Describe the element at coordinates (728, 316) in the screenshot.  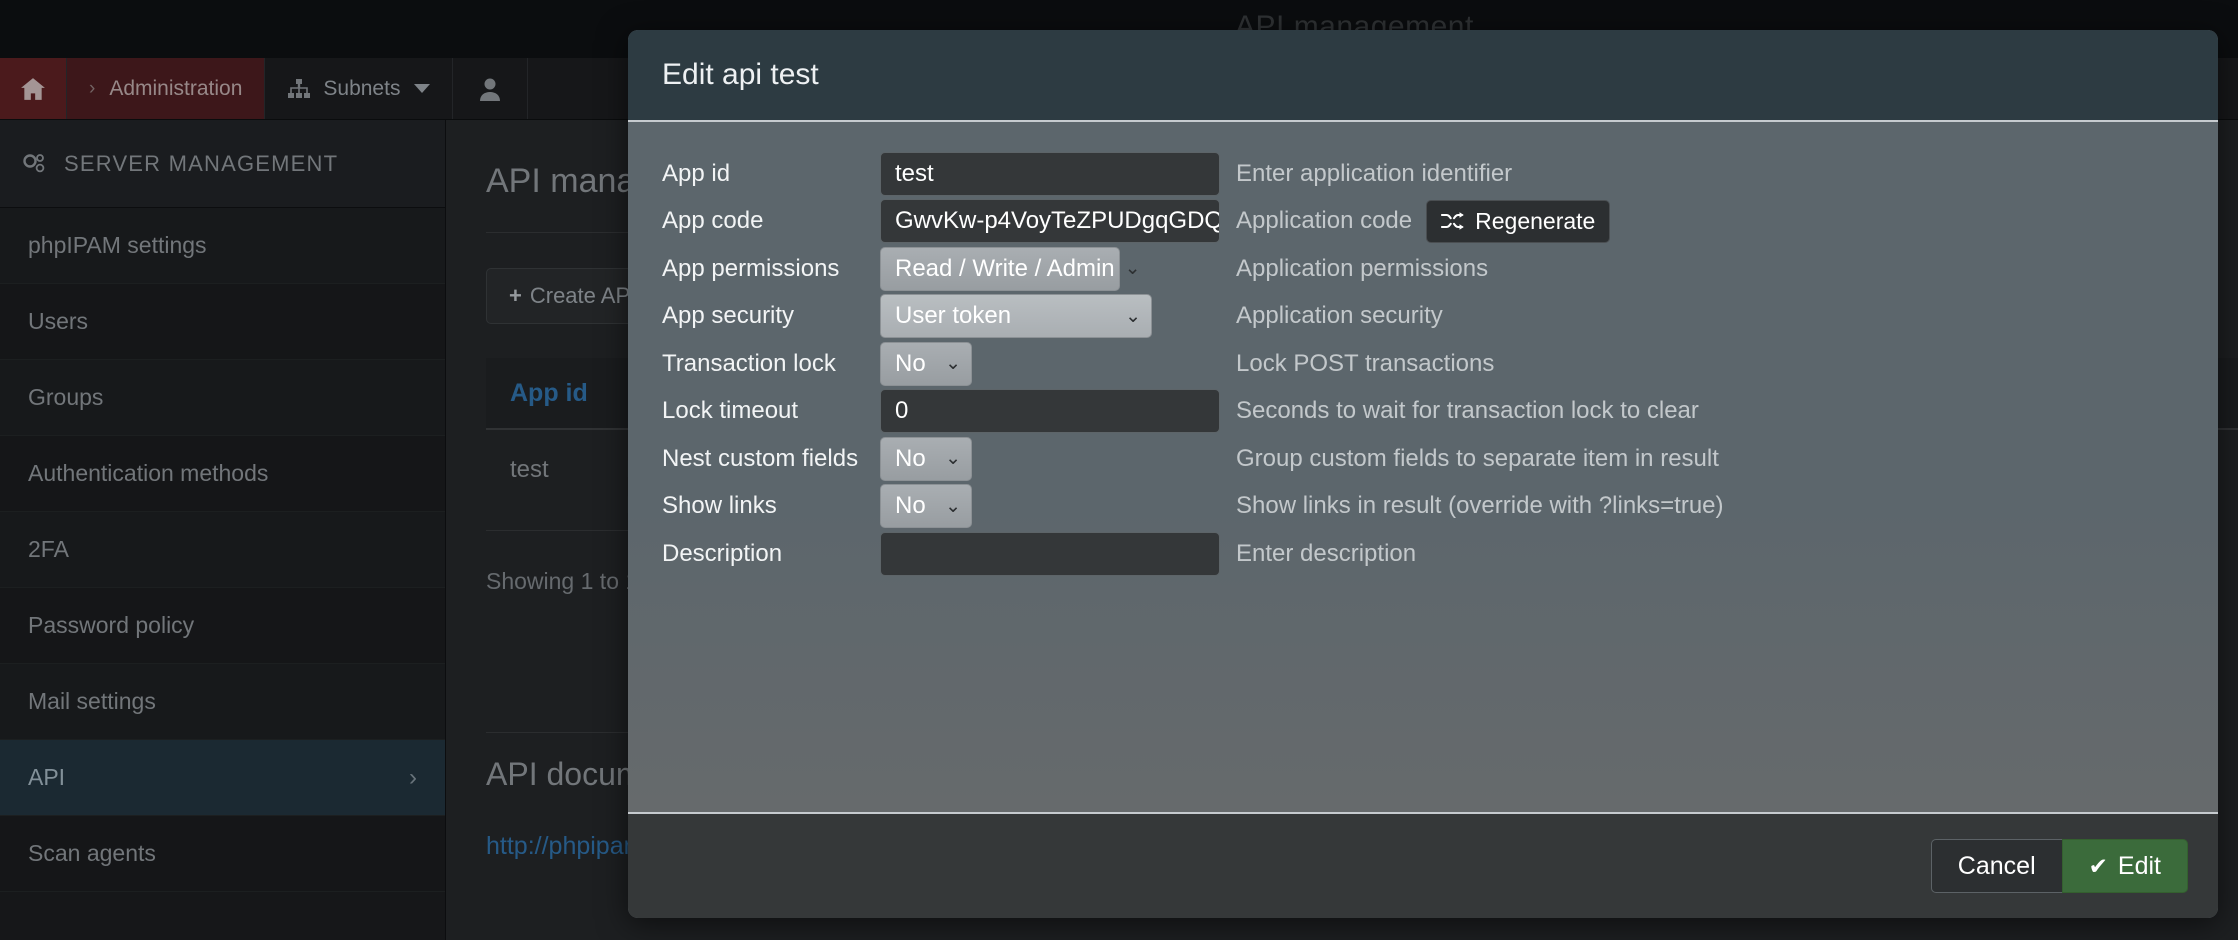
I see `field-label: App security` at that location.